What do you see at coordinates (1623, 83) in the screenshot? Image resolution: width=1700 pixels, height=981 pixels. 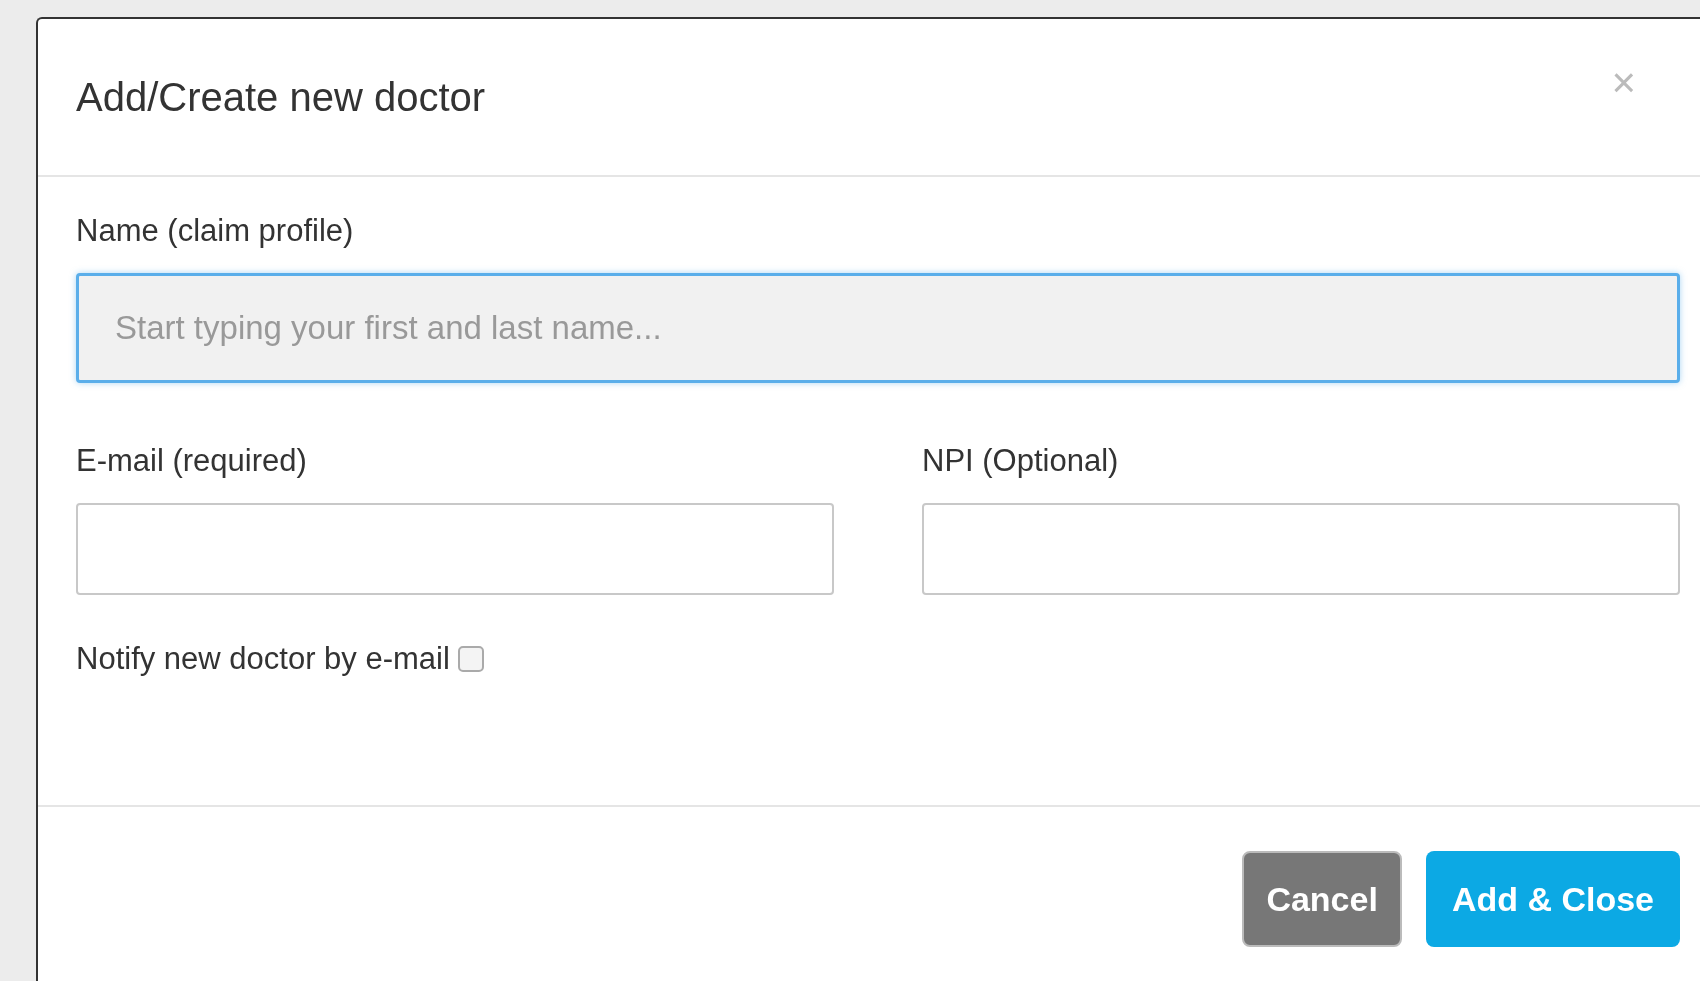 I see `close-button: ×` at bounding box center [1623, 83].